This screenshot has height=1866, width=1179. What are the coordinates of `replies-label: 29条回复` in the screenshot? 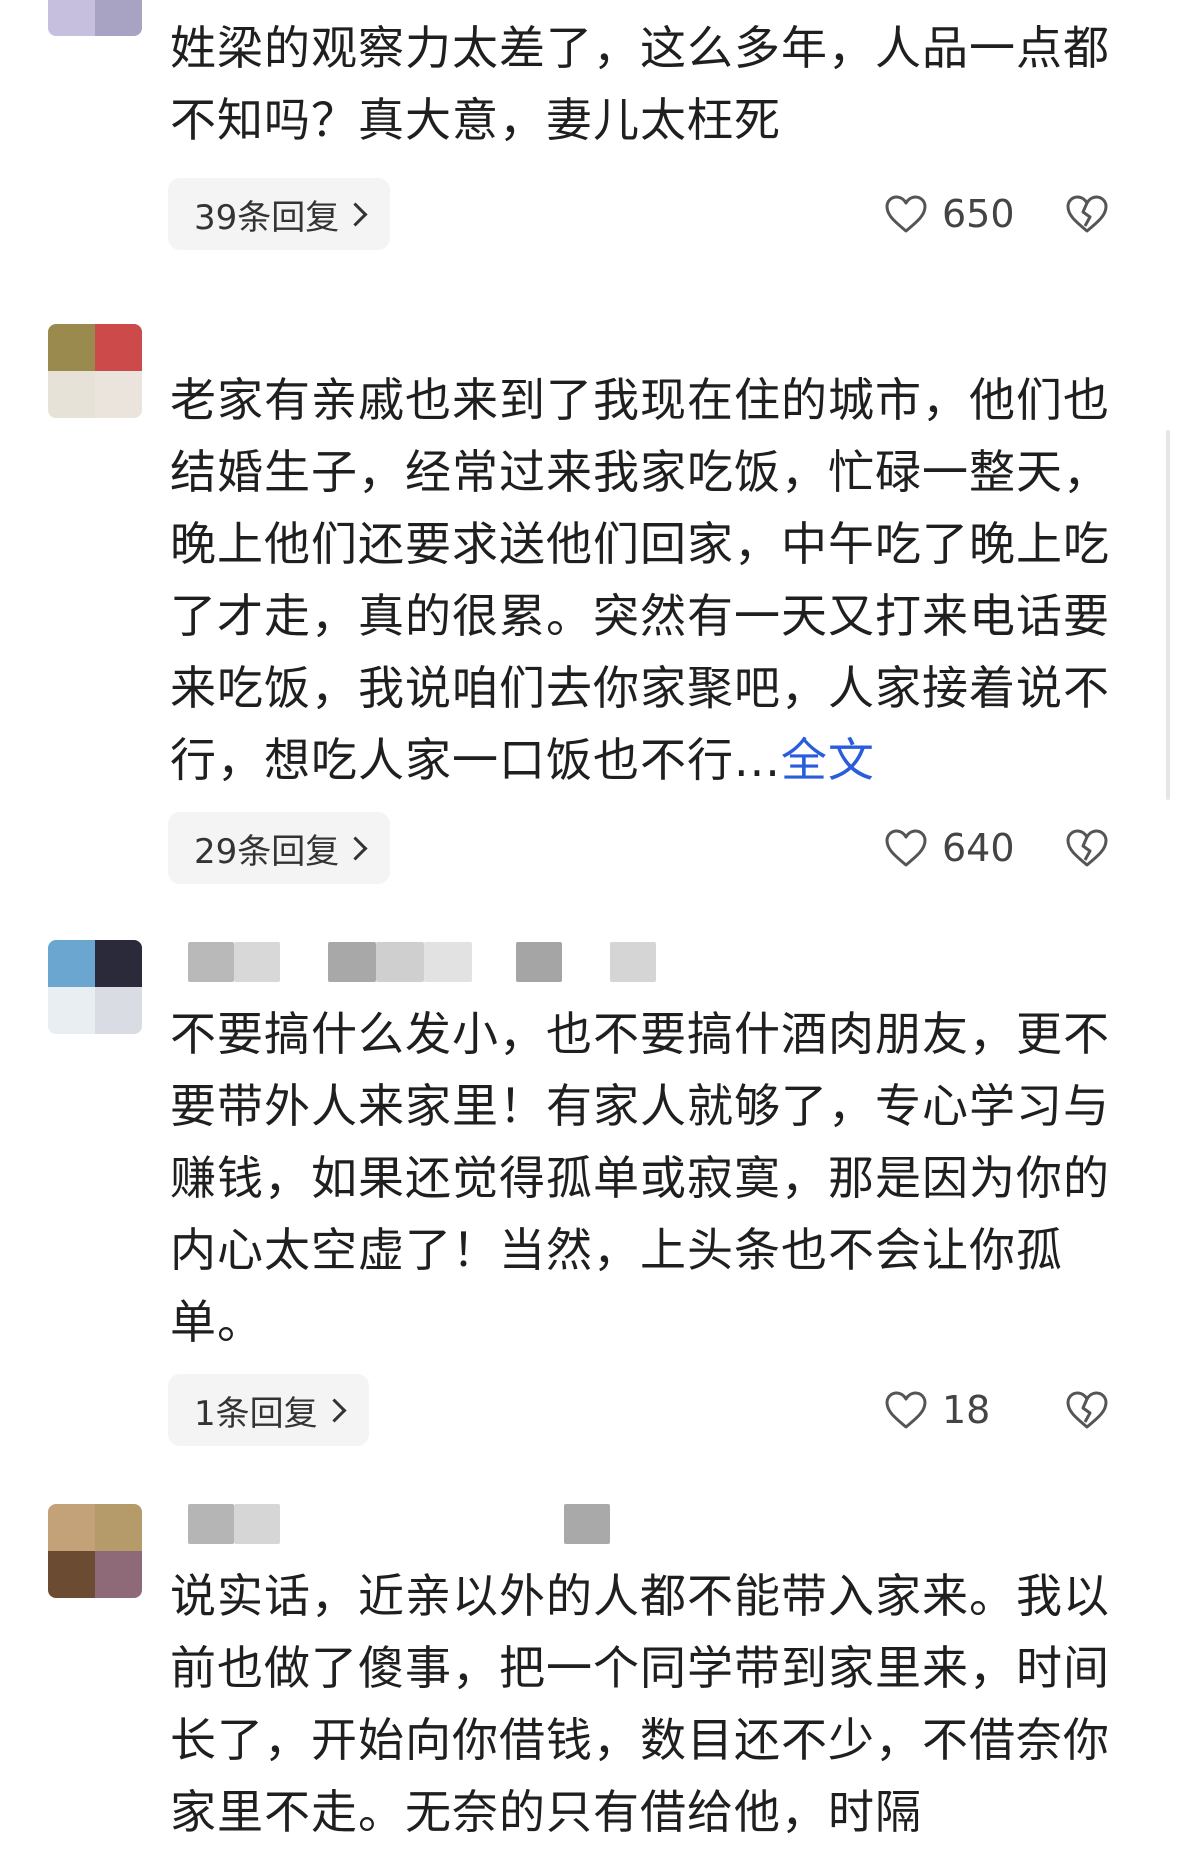 It's located at (267, 851).